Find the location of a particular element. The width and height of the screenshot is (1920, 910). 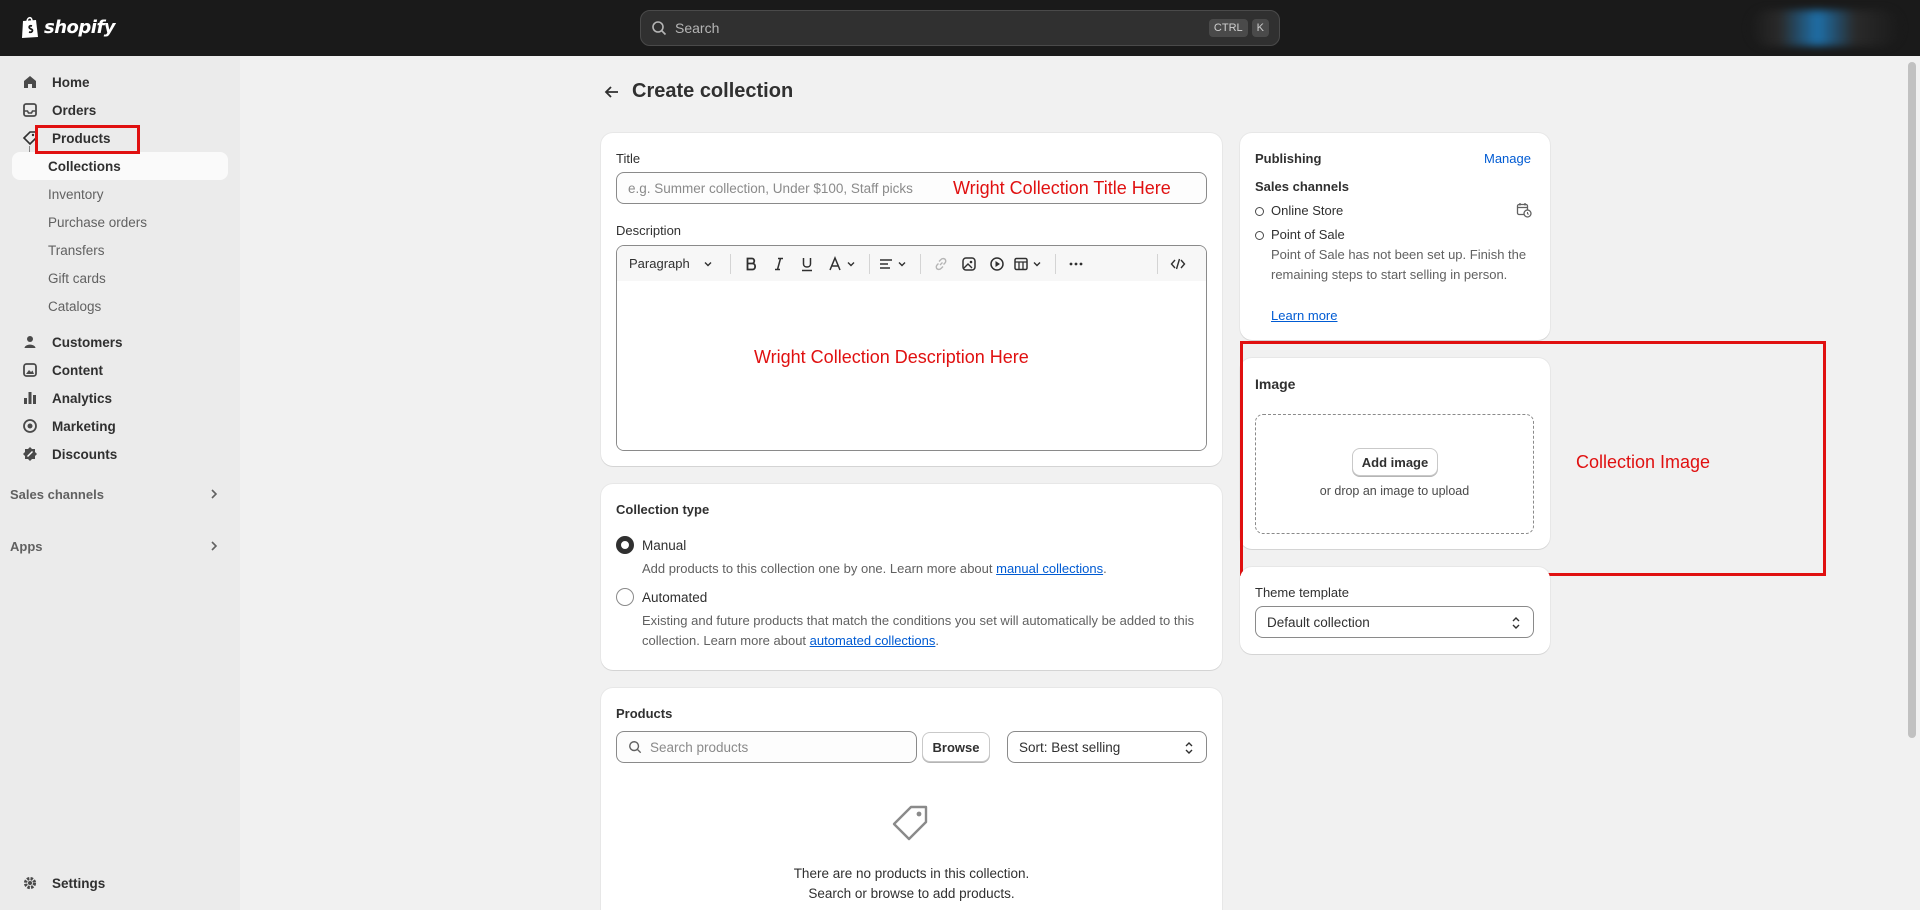

empty-products-tag-icon is located at coordinates (910, 823).